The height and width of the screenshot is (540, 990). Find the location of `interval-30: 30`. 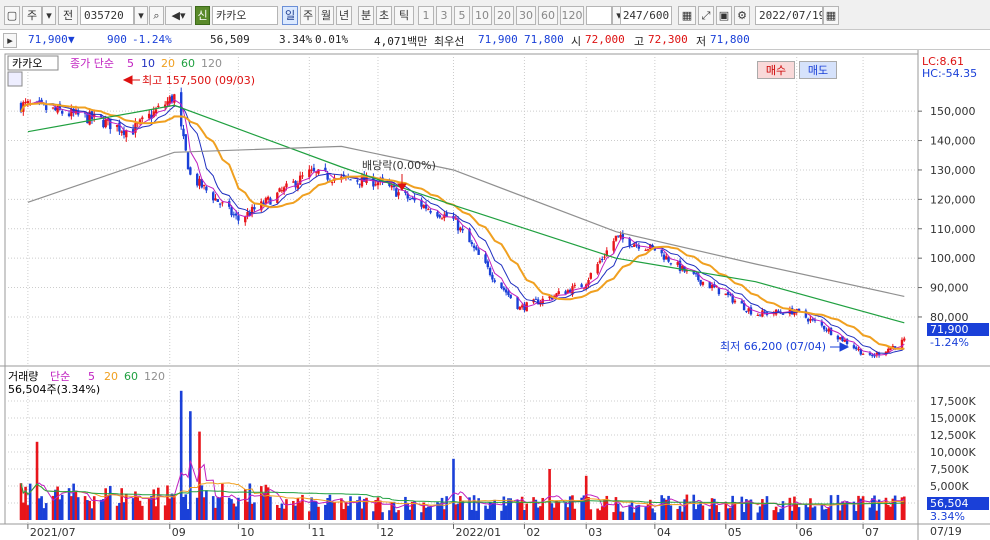

interval-30: 30 is located at coordinates (526, 15).